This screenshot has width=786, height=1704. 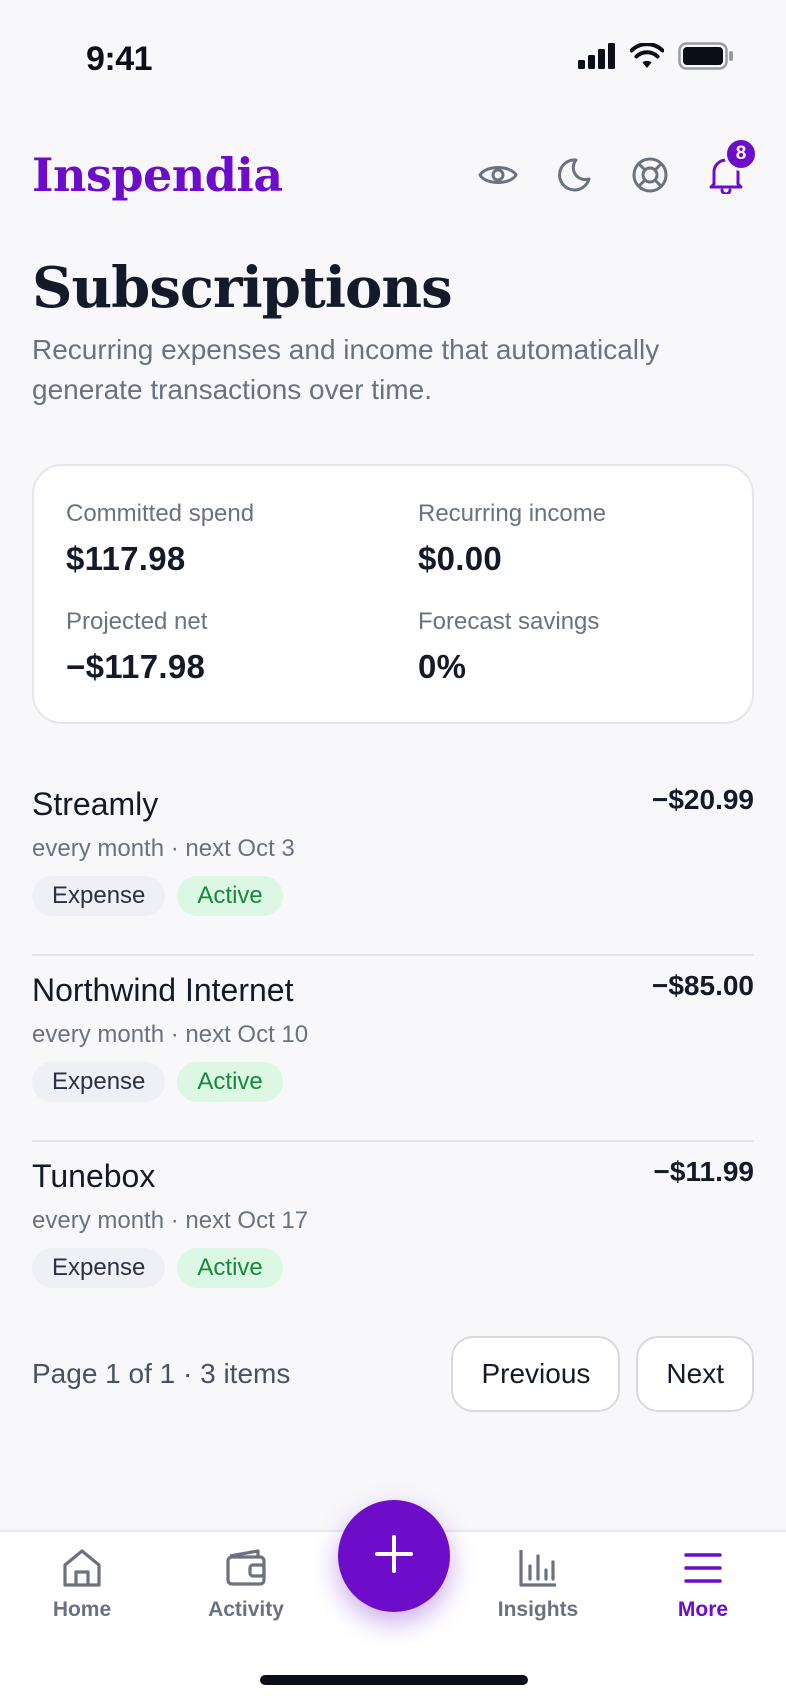 I want to click on page-buttons: Previous Next, so click(x=602, y=1374).